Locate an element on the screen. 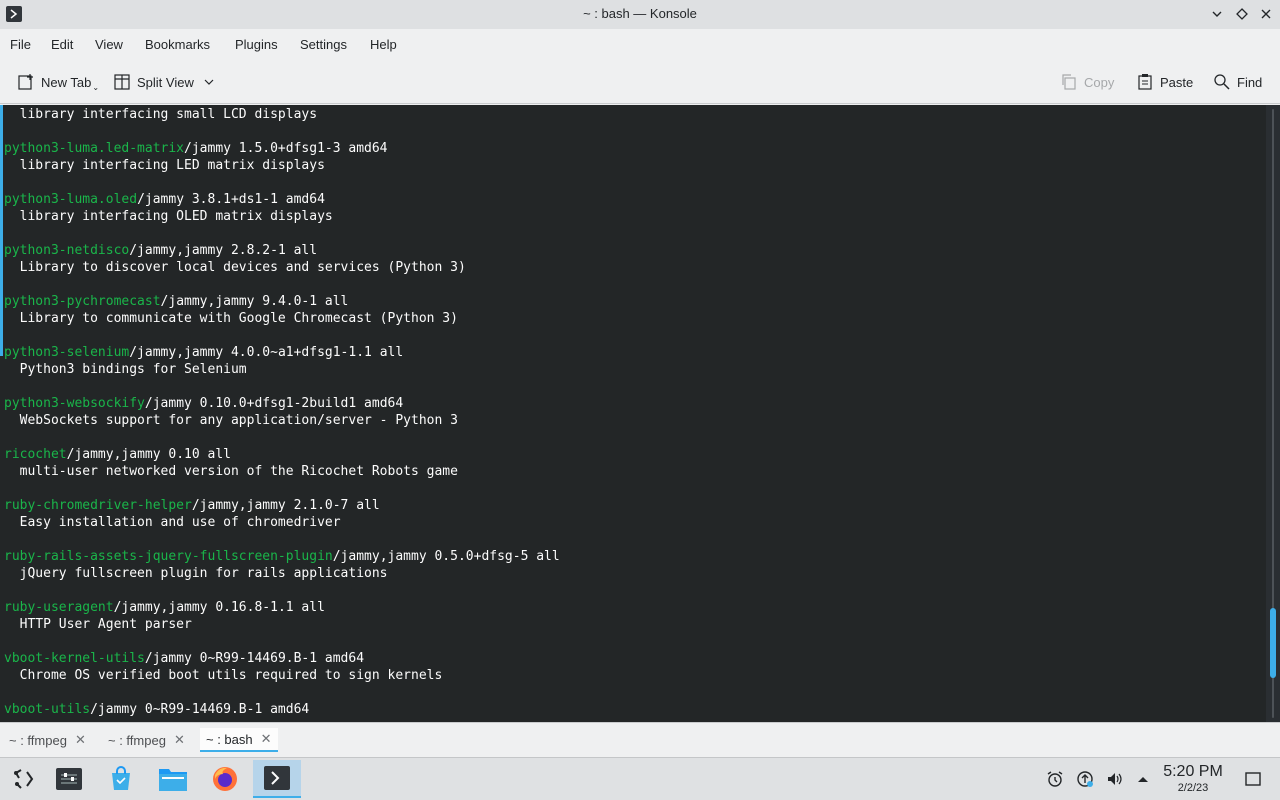  firefox-icon is located at coordinates (225, 779).